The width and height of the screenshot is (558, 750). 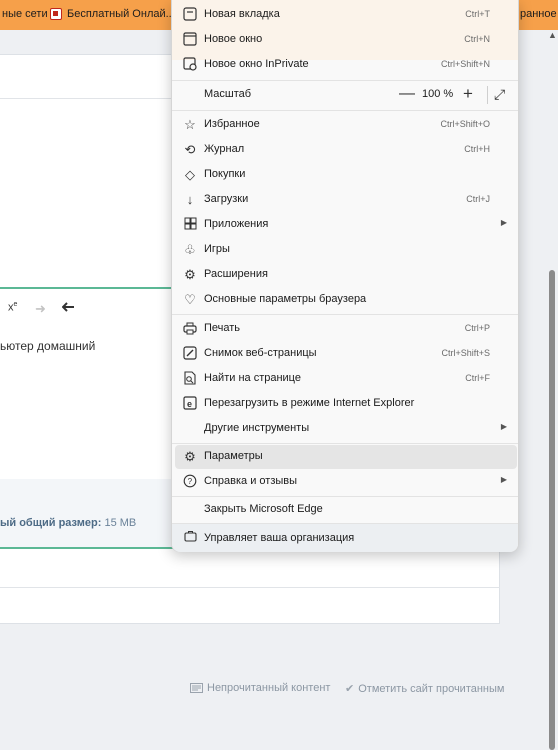 What do you see at coordinates (477, 149) in the screenshot?
I see `menu-item-shortcut: Ctrl+H` at bounding box center [477, 149].